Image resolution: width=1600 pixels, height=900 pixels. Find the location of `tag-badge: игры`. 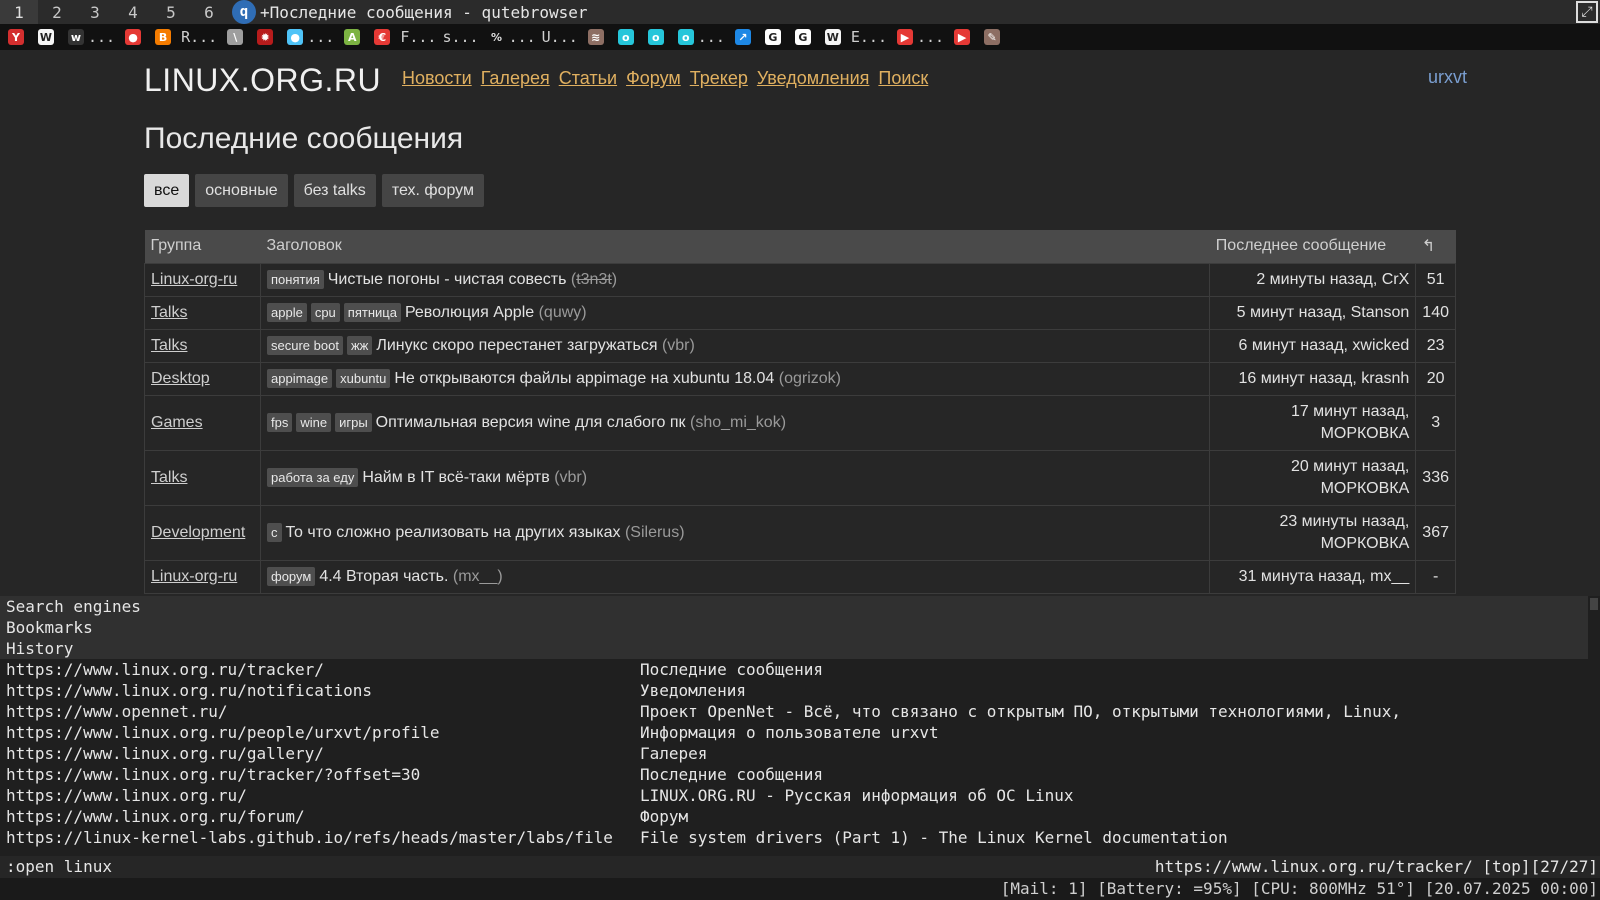

tag-badge: игры is located at coordinates (353, 422).